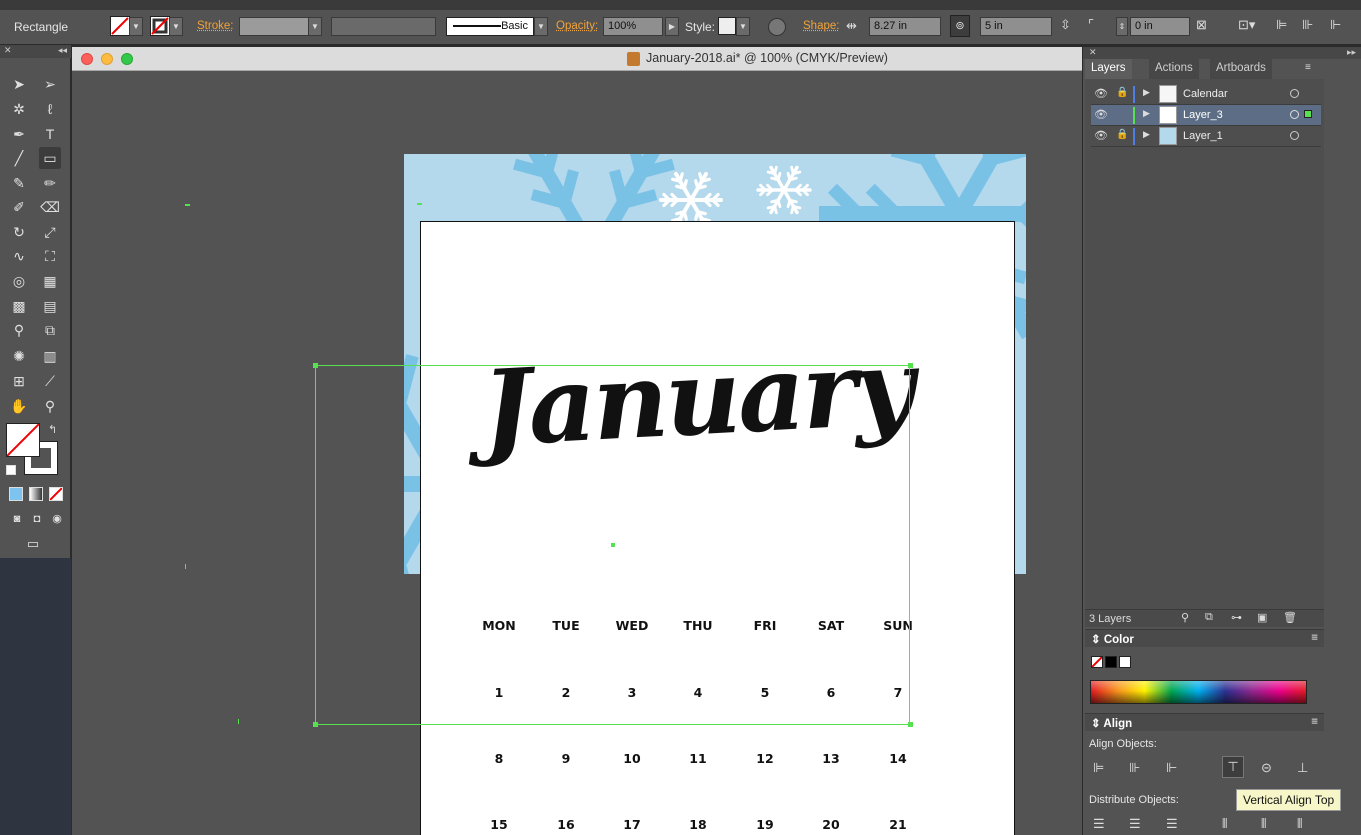 Image resolution: width=1361 pixels, height=835 pixels. What do you see at coordinates (672, 26) in the screenshot?
I see `opacity-arrow: ▶` at bounding box center [672, 26].